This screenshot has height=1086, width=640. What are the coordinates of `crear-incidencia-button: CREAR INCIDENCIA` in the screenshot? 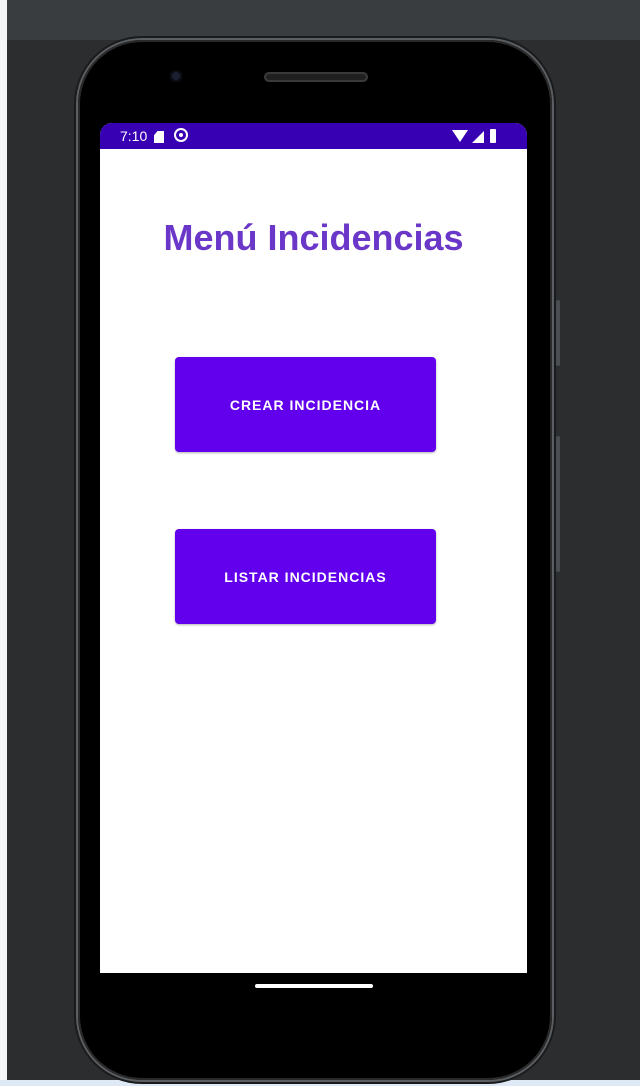 It's located at (305, 404).